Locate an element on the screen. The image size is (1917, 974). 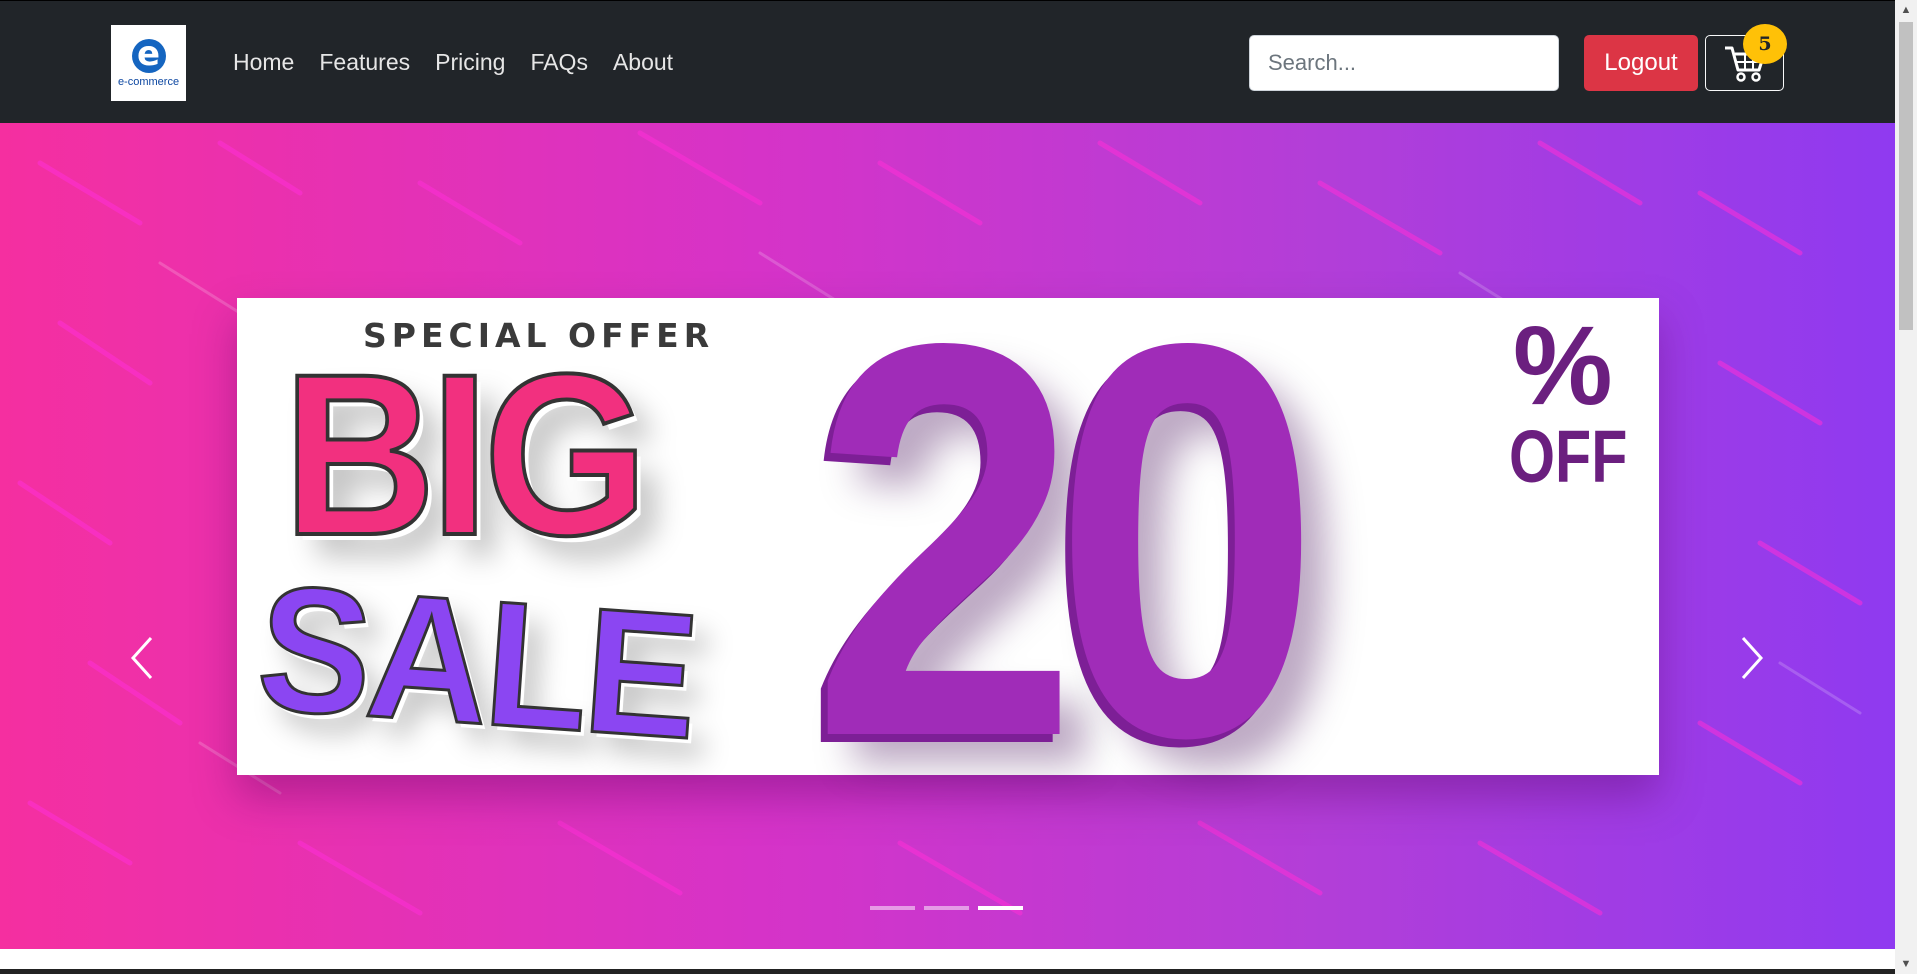
banner-off-text: OFF is located at coordinates (1568, 456).